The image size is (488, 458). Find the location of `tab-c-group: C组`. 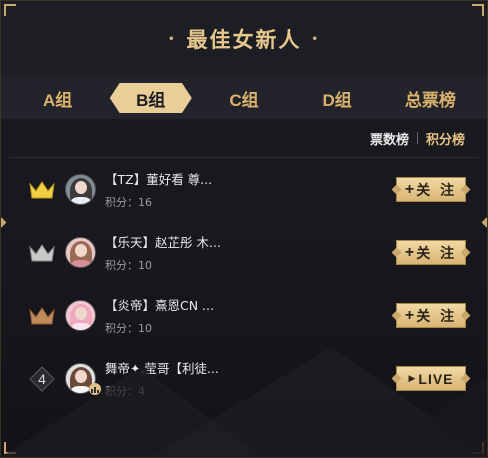

tab-c-group: C组 is located at coordinates (244, 98).